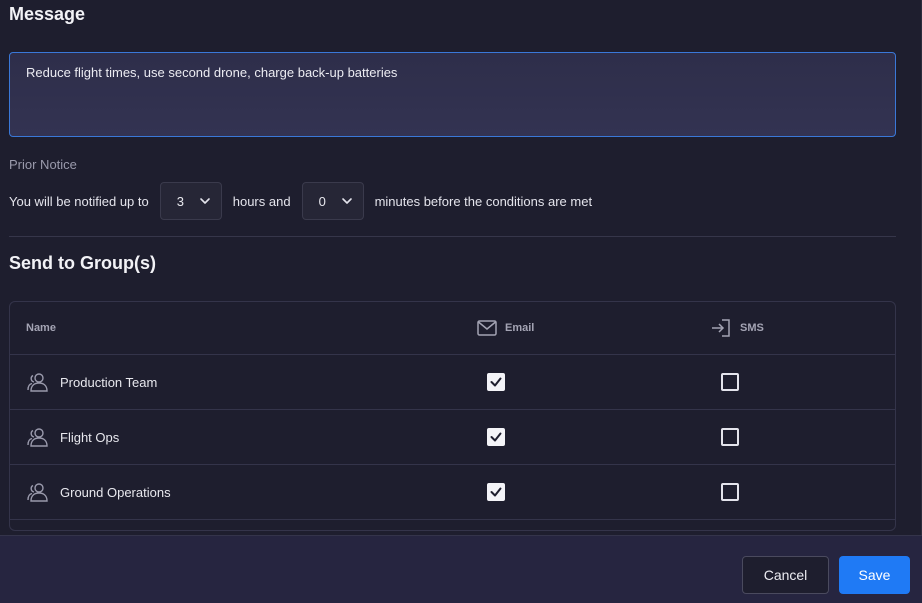  What do you see at coordinates (452, 437) in the screenshot?
I see `table-row: Flight Ops` at bounding box center [452, 437].